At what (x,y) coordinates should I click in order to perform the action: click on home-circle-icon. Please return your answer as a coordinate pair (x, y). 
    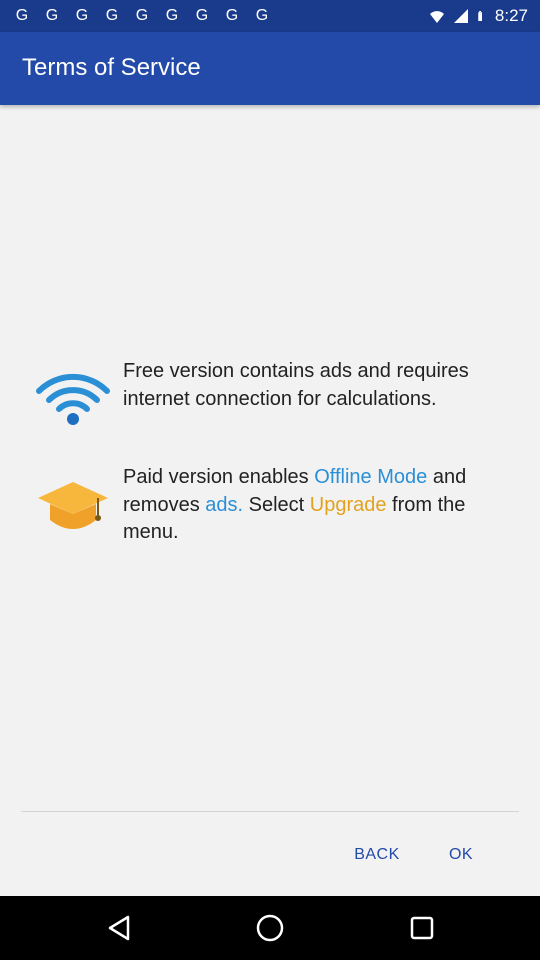
    Looking at the image, I should click on (270, 928).